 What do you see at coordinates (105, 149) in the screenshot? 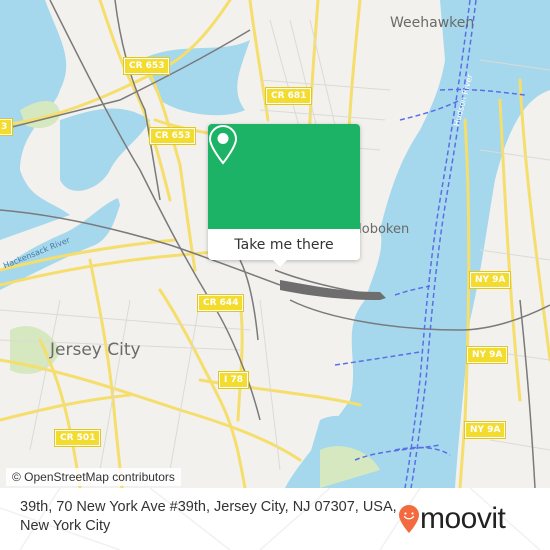
I see `water-hackensack-upper` at bounding box center [105, 149].